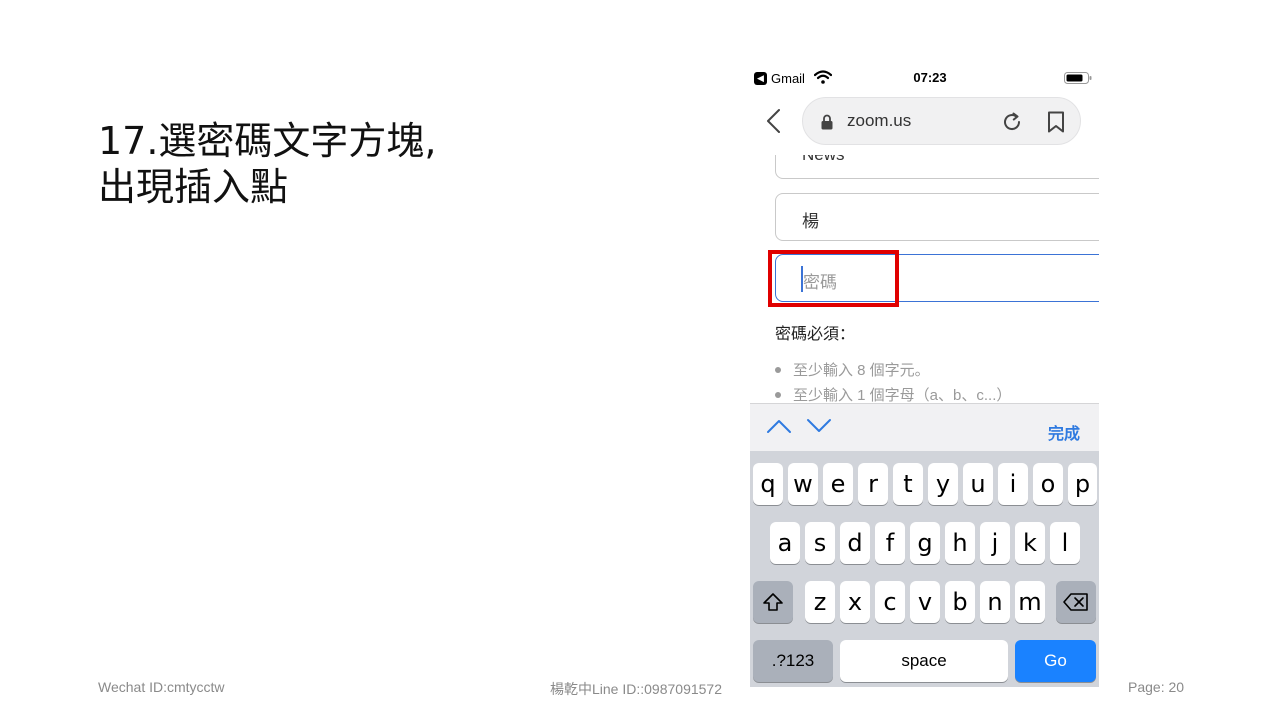 The width and height of the screenshot is (1280, 720). I want to click on numbers-key: .?123, so click(793, 661).